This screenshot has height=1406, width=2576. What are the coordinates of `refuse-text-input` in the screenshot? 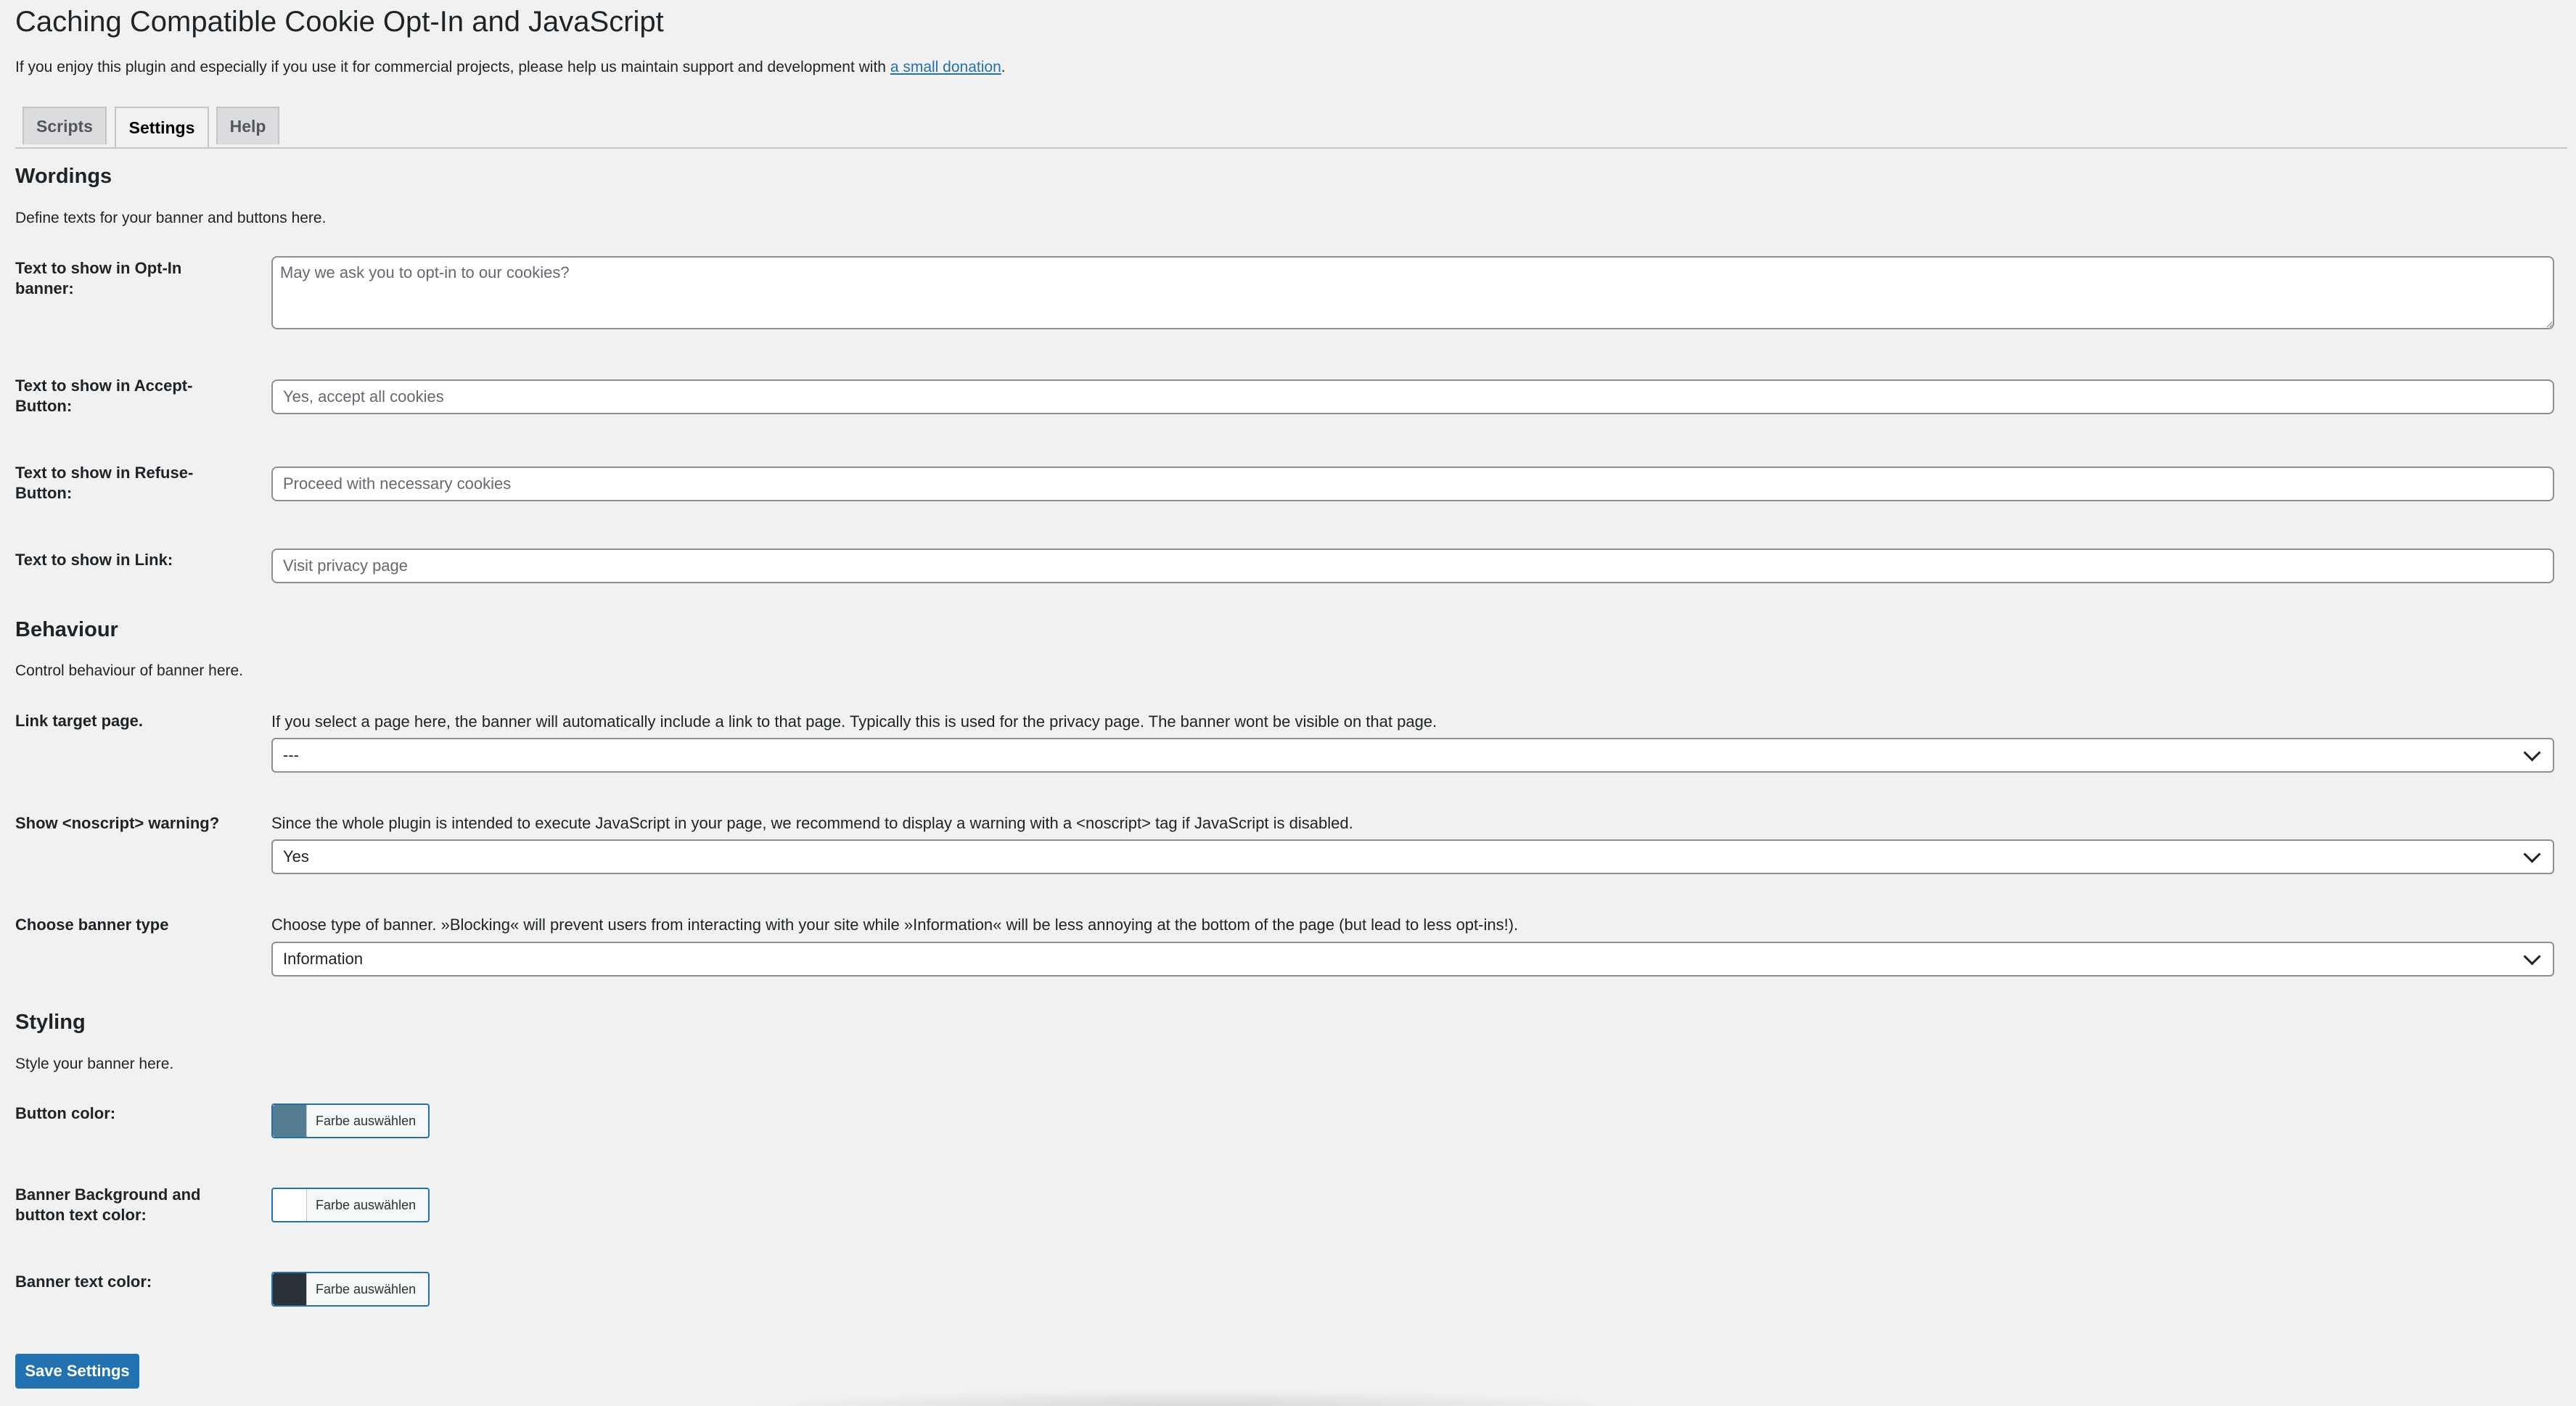 It's located at (1412, 483).